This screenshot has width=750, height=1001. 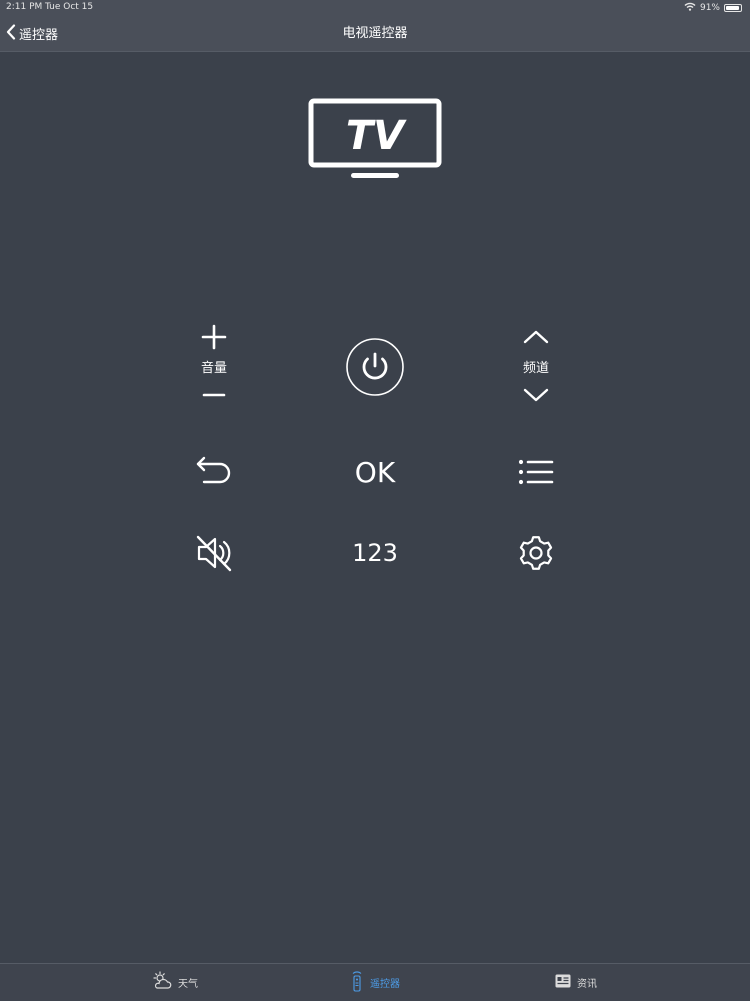 What do you see at coordinates (375, 8) in the screenshot?
I see `status-bar: 2:11 PM Tue Oct 15 91%` at bounding box center [375, 8].